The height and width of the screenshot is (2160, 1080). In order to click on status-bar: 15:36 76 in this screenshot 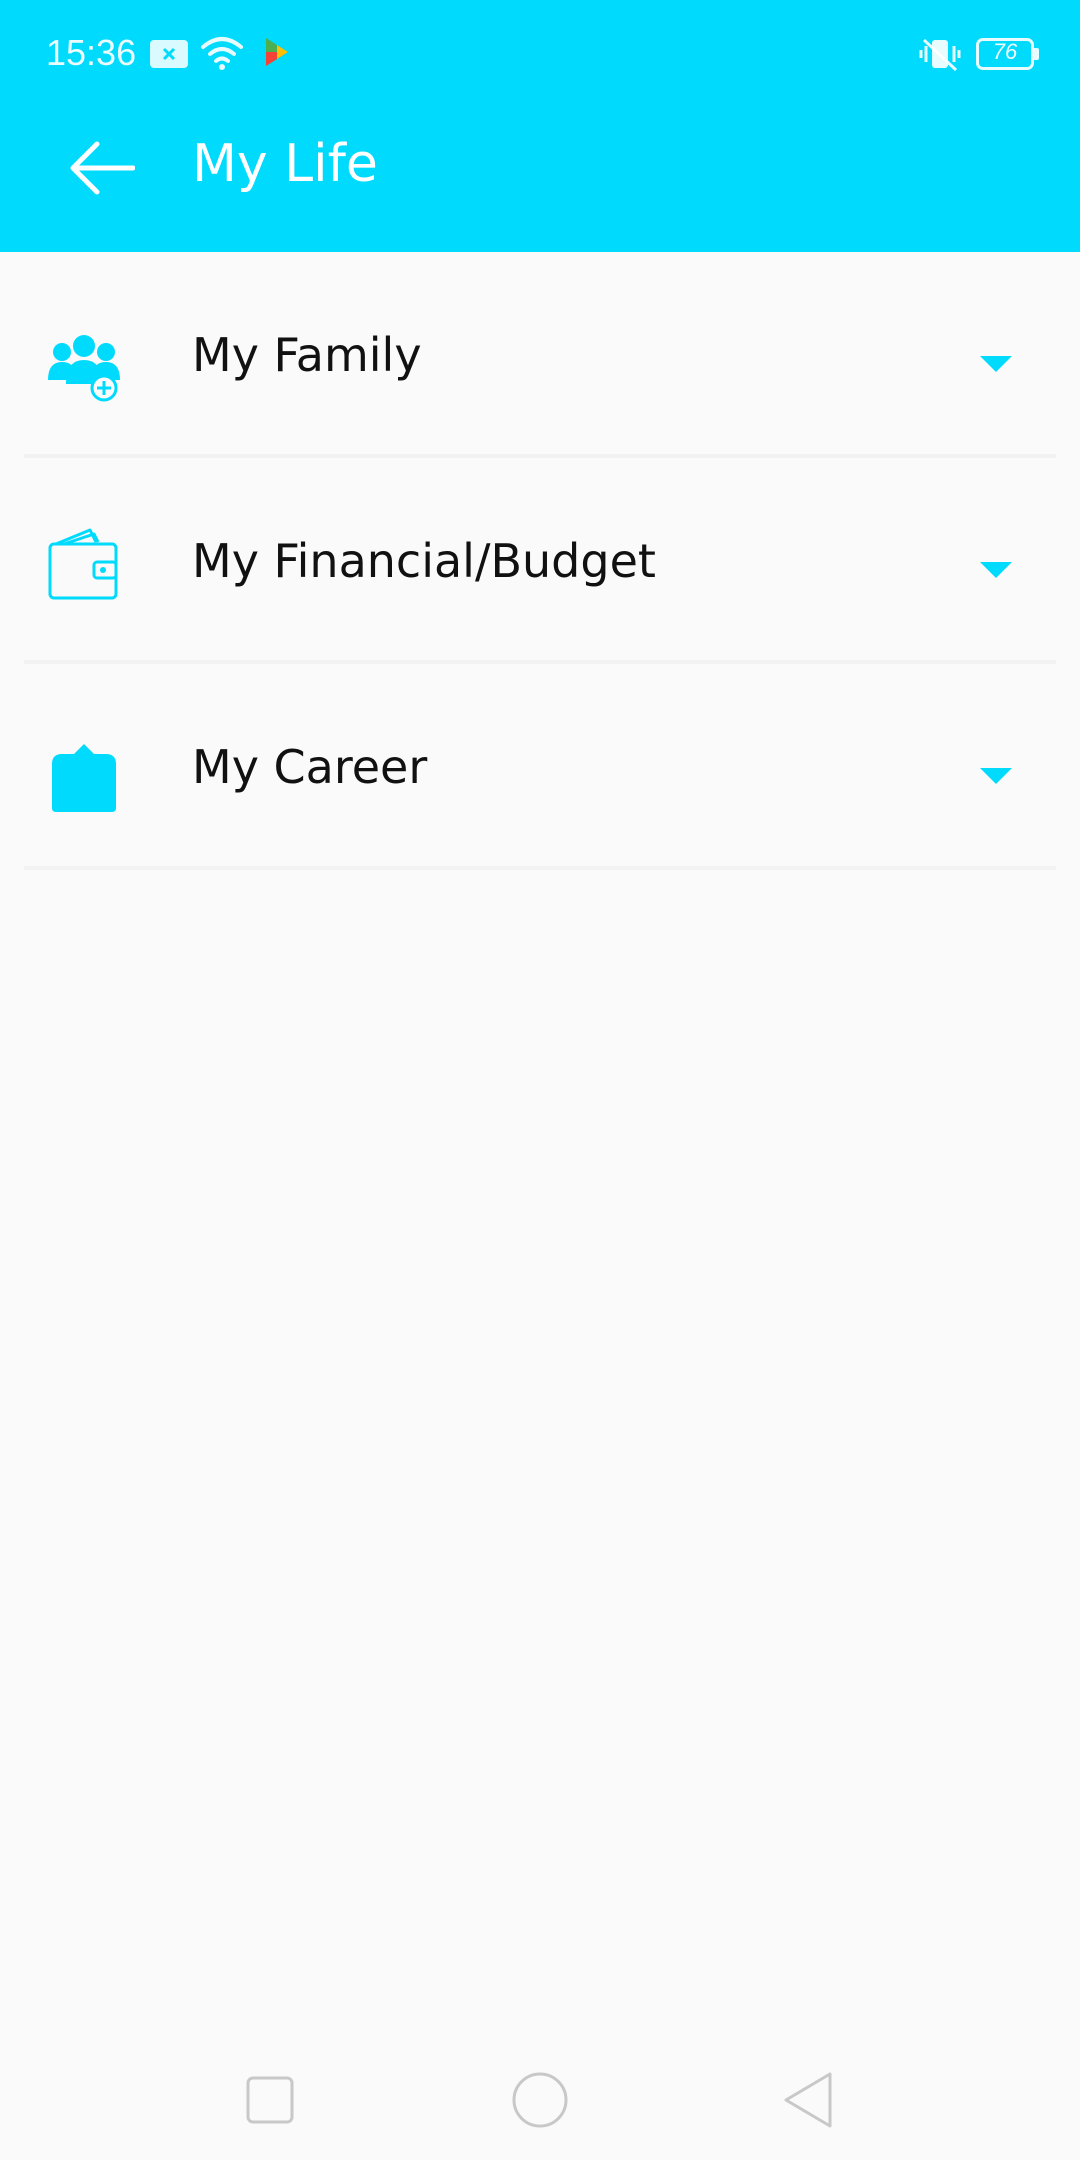, I will do `click(540, 55)`.